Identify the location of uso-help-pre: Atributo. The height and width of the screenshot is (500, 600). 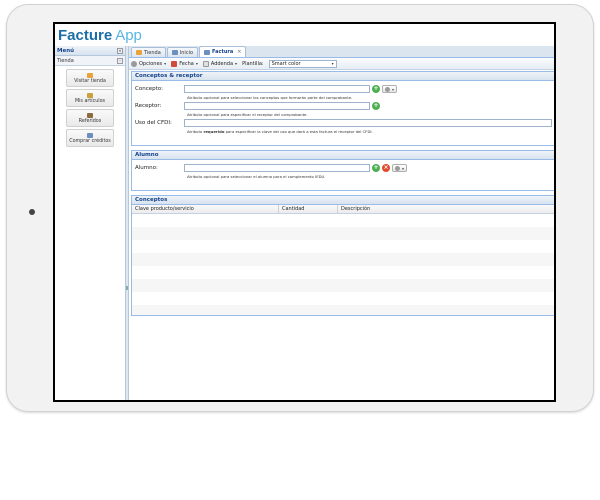
(195, 131).